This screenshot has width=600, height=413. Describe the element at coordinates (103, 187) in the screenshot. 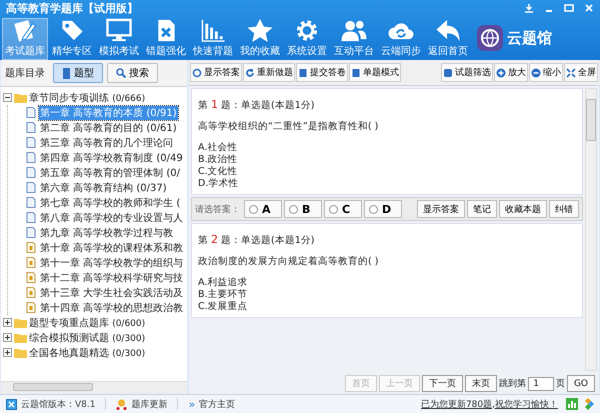

I see `tree-item: 第六章 高等教育结构 (0/37)` at that location.